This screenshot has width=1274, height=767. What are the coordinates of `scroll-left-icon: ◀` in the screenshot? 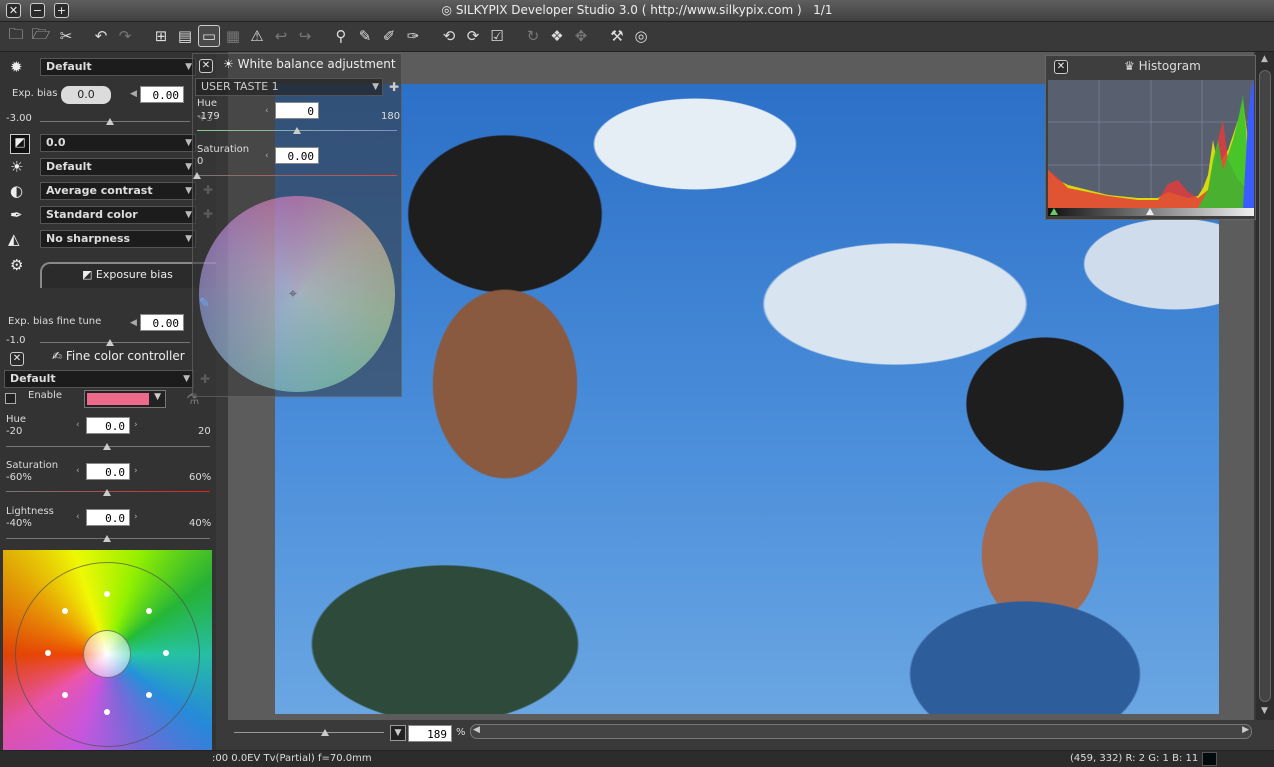 It's located at (476, 730).